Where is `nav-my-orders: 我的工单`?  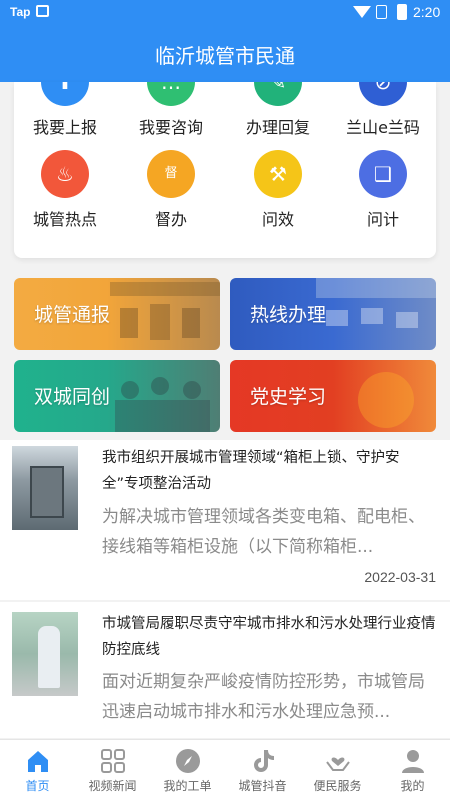
nav-my-orders: 我的工单 is located at coordinates (187, 770).